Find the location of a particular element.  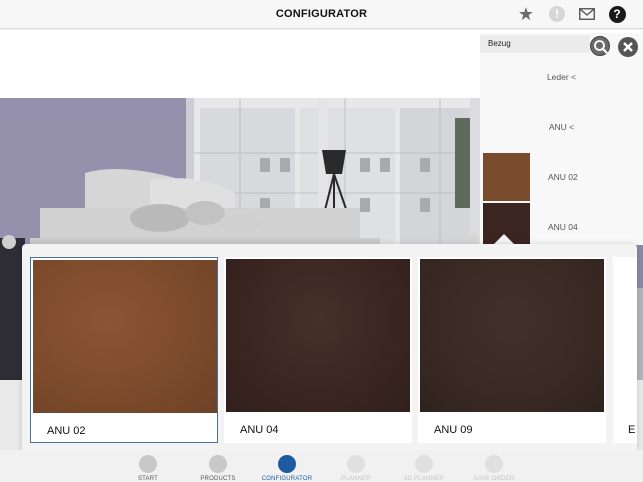

help-icon: ? is located at coordinates (617, 14).